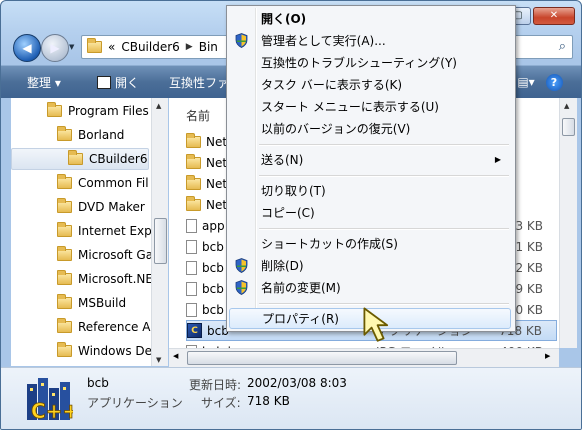 Image resolution: width=582 pixels, height=430 pixels. Describe the element at coordinates (568, 223) in the screenshot. I see `file-list-scrollbar: ▲` at that location.